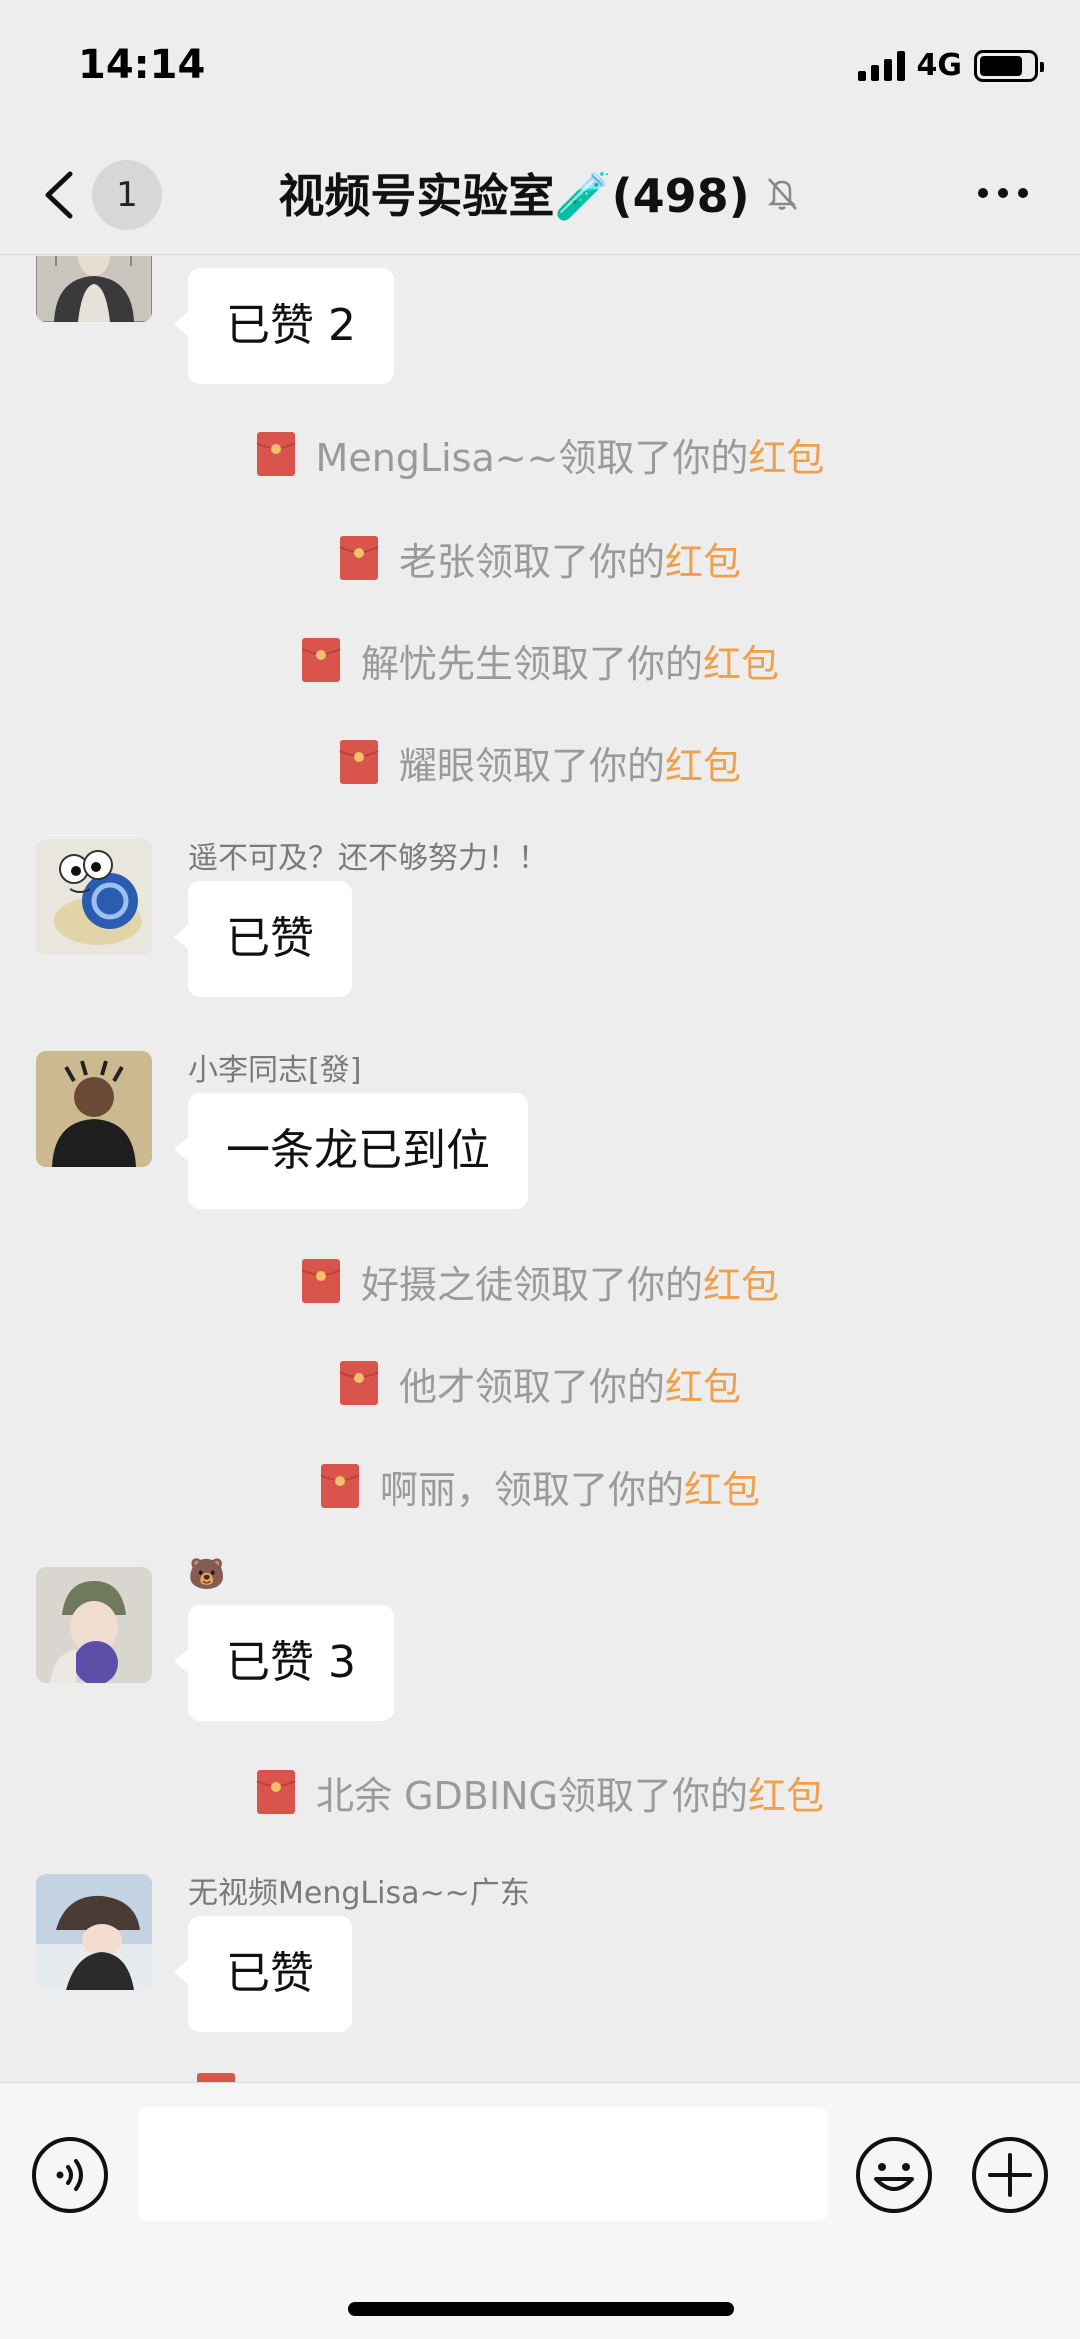 The image size is (1080, 2339). I want to click on sender-name: 小李同志[發], so click(275, 1070).